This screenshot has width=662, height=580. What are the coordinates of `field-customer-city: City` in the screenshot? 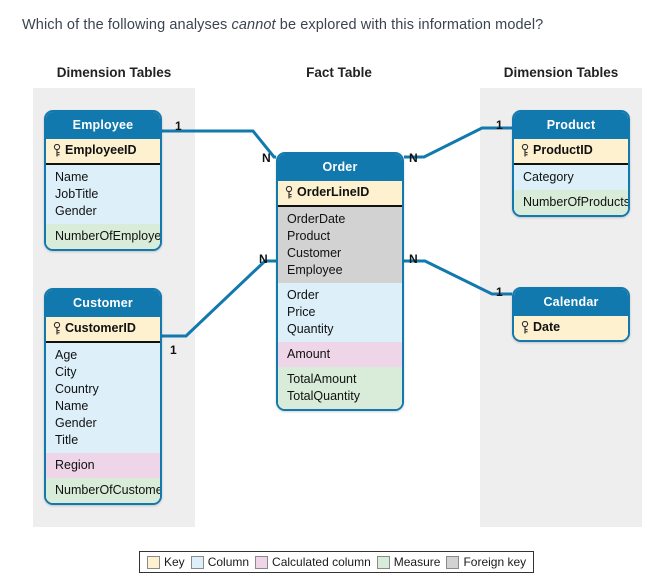 It's located at (103, 372).